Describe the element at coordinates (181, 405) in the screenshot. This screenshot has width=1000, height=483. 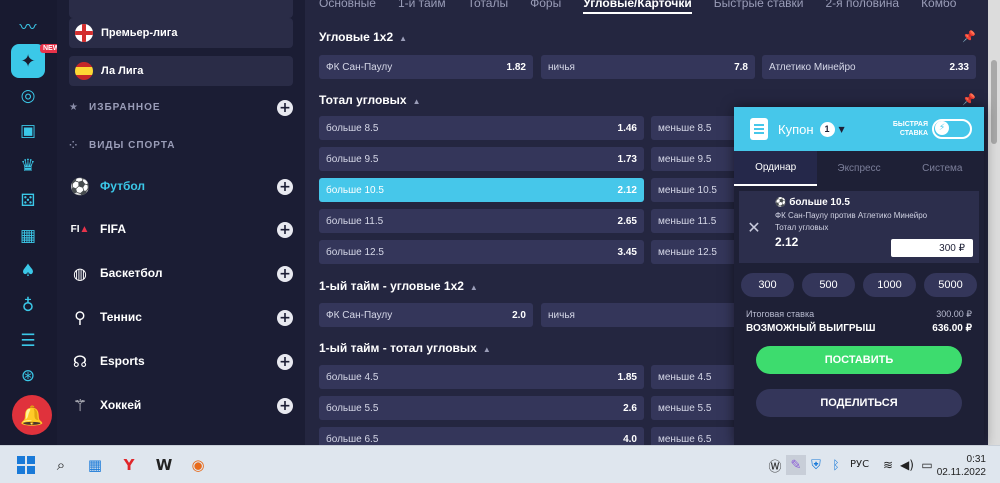
I see `sport-item-hockey: ⚚ Хоккей` at that location.